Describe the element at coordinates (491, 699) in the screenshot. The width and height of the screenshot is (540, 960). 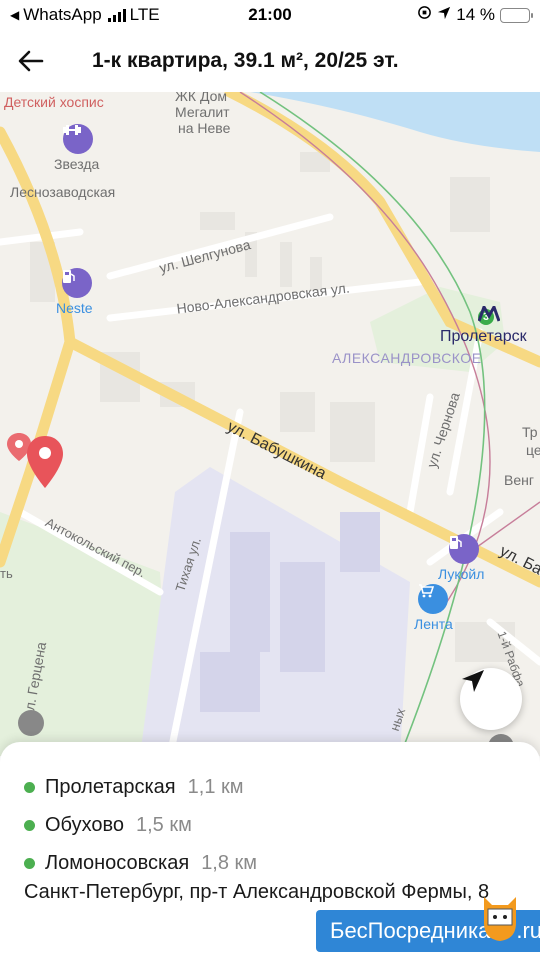
I see `my-location-button` at that location.